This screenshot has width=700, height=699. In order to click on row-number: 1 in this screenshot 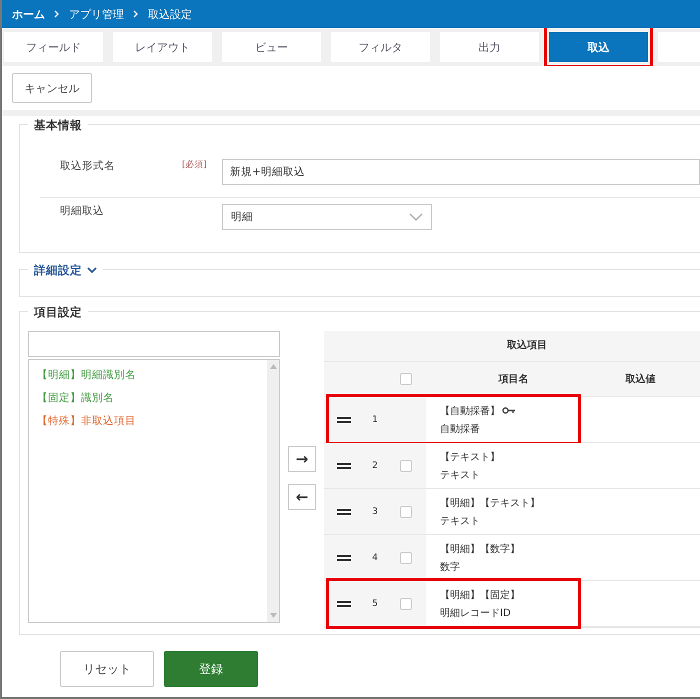, I will do `click(375, 419)`.